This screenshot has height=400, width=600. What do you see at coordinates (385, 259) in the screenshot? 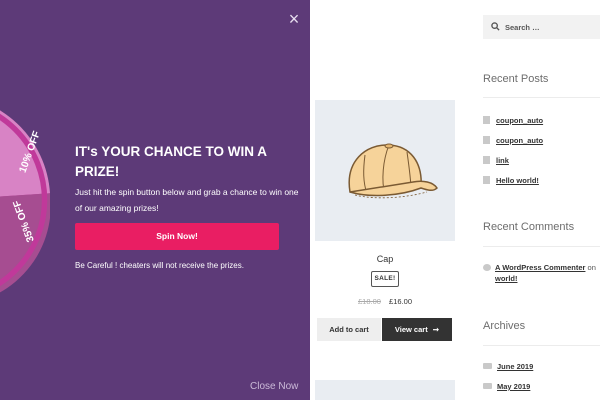
I see `product-title: Cap` at bounding box center [385, 259].